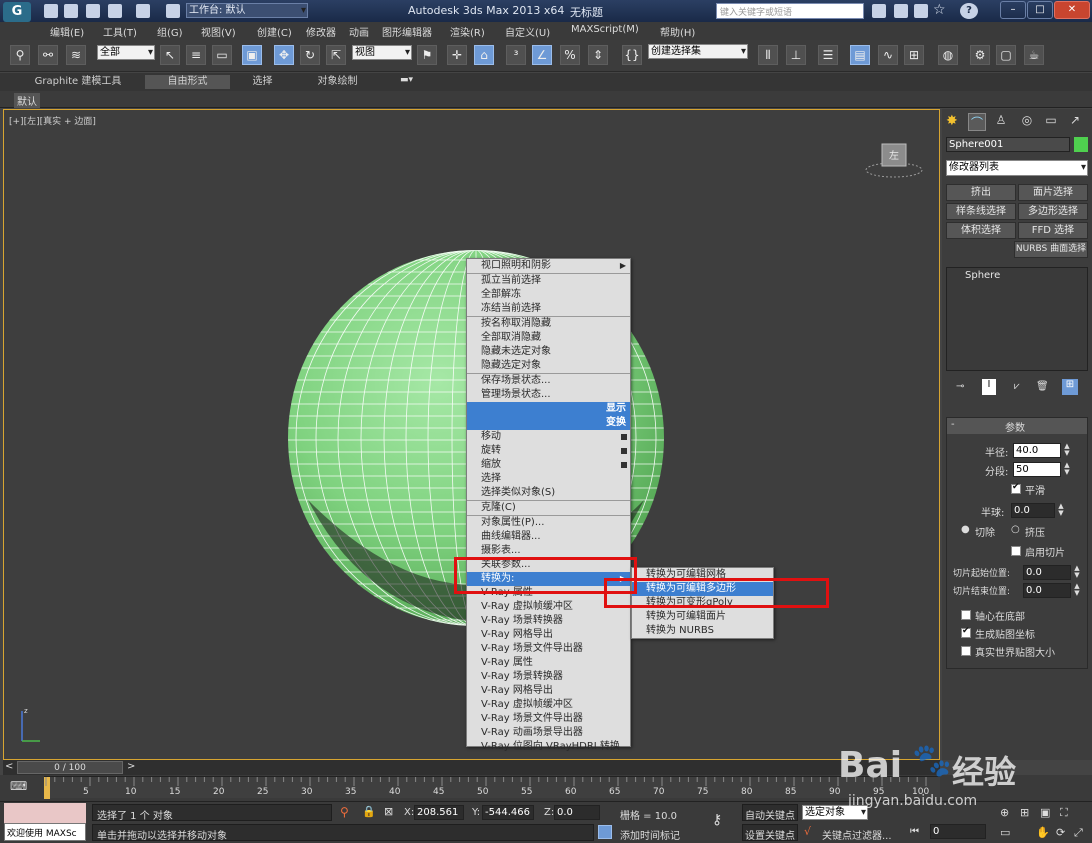  What do you see at coordinates (632, 55) in the screenshot?
I see `edit-named-selection-icon: {}` at bounding box center [632, 55].